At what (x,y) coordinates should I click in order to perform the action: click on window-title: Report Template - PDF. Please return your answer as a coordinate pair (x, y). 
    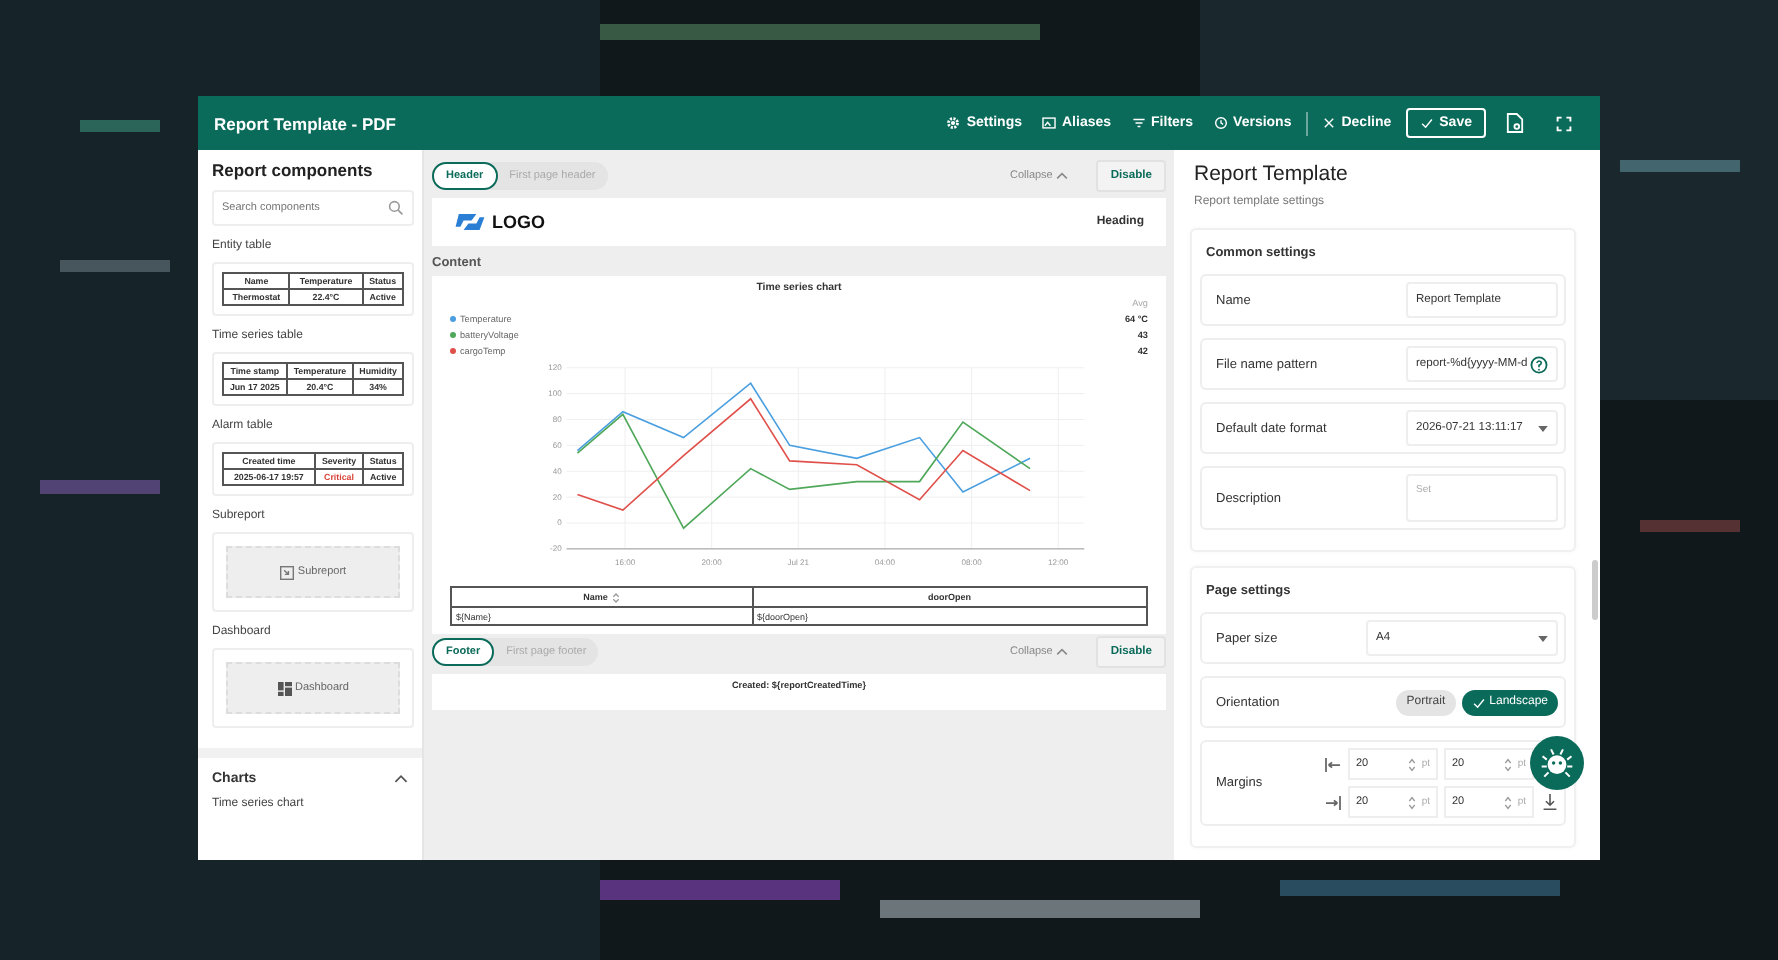
    Looking at the image, I should click on (305, 123).